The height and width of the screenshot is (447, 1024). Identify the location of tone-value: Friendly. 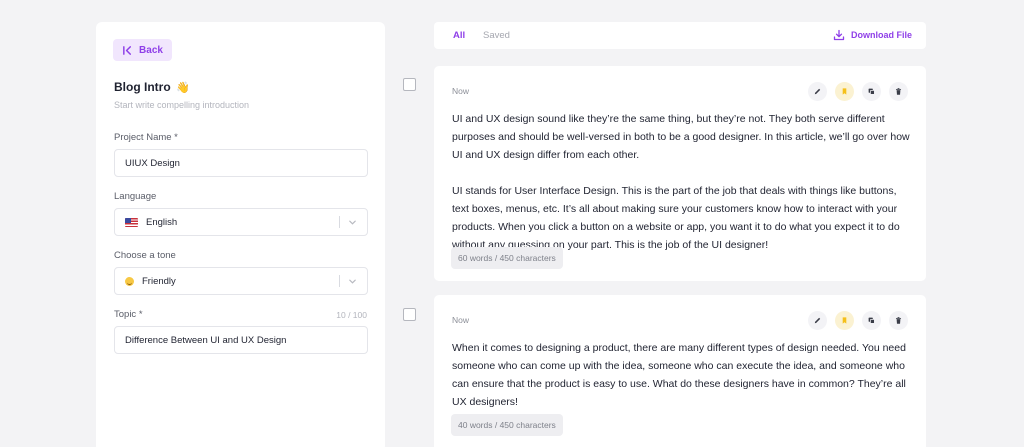
(159, 281).